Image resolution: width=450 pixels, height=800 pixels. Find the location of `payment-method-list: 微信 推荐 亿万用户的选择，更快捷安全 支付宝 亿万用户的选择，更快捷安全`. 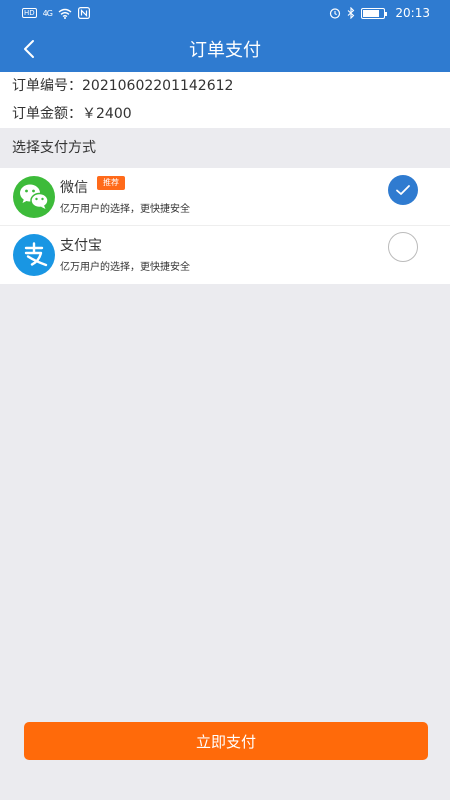

payment-method-list: 微信 推荐 亿万用户的选择，更快捷安全 支付宝 亿万用户的选择，更快捷安全 is located at coordinates (225, 226).